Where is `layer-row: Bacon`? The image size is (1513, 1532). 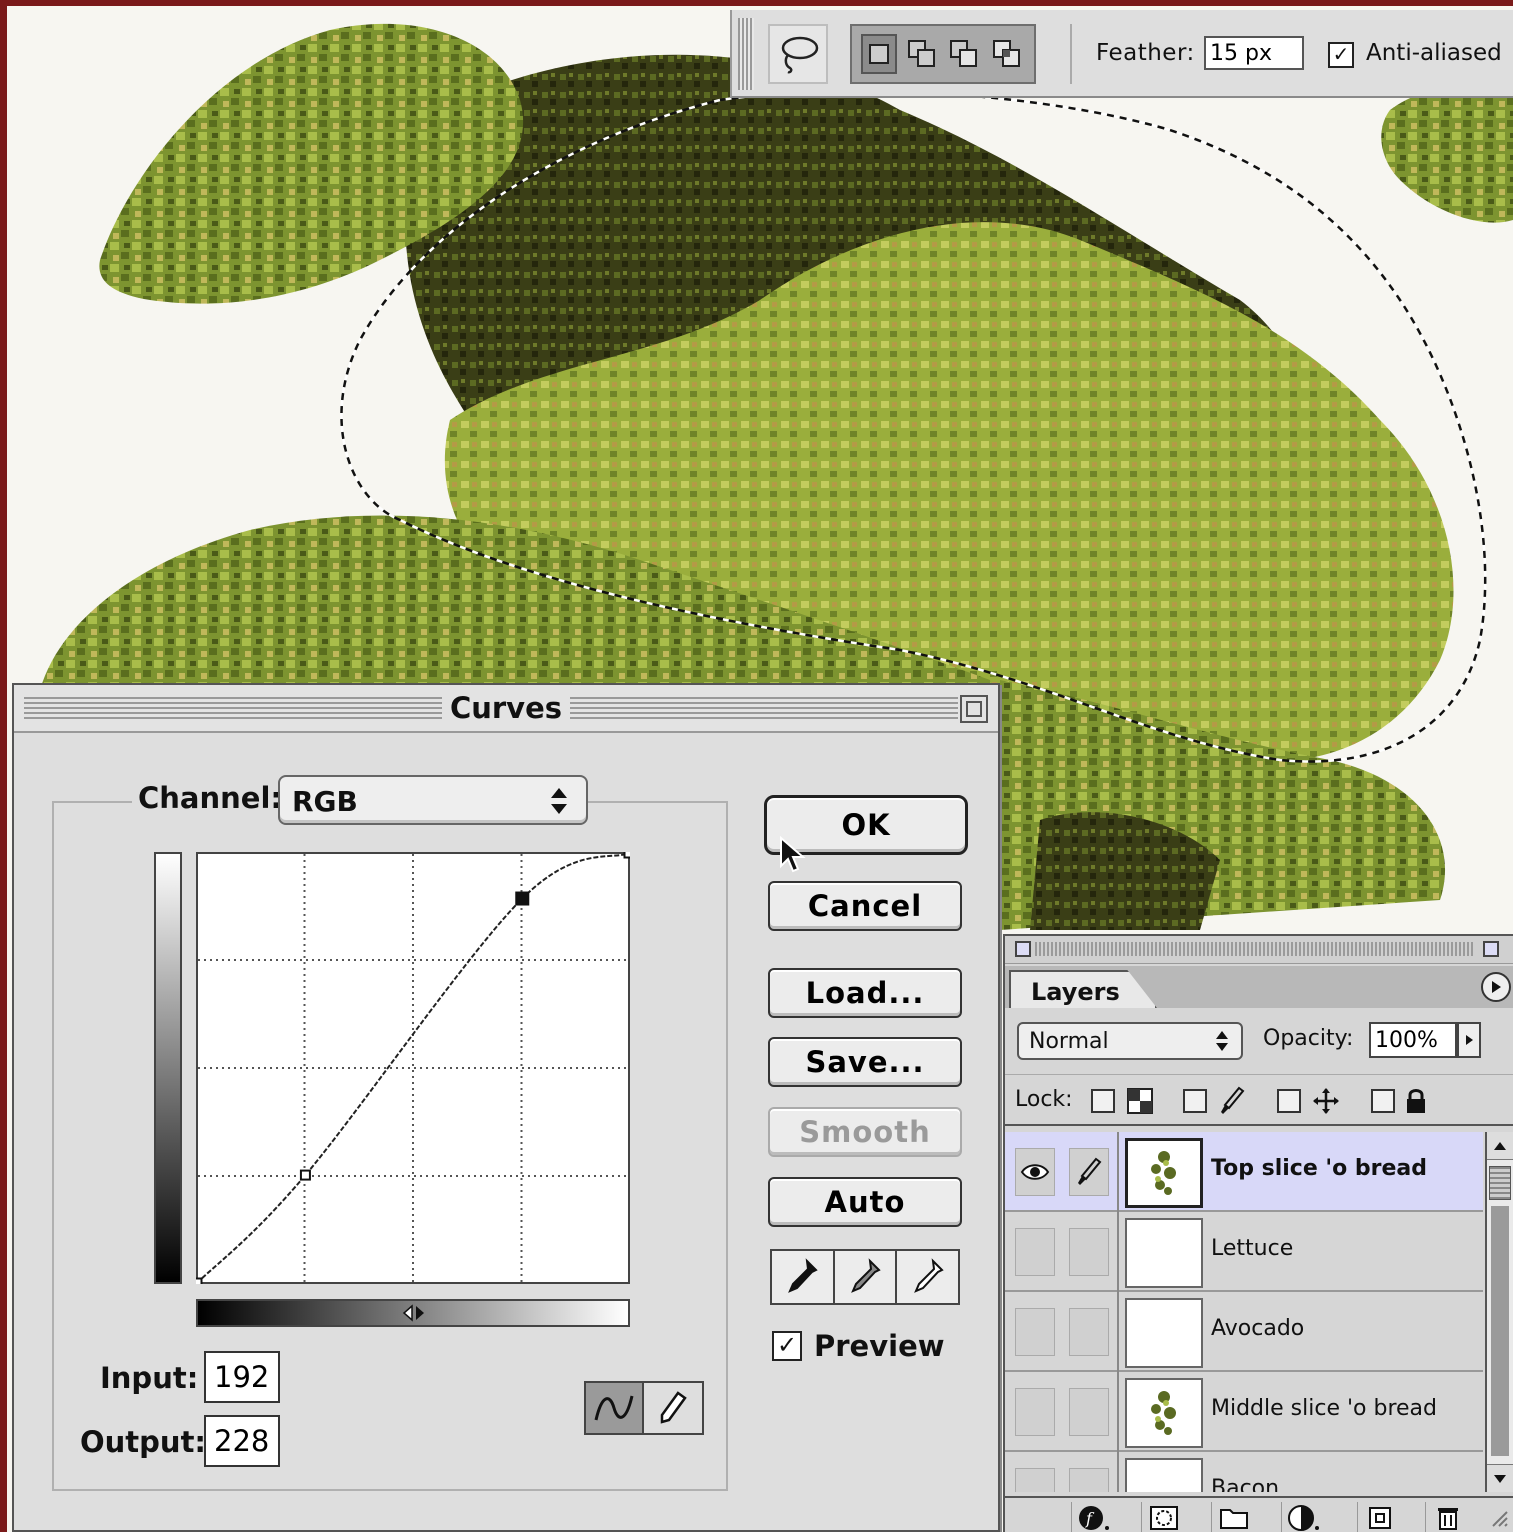
layer-row: Bacon is located at coordinates (1244, 1472).